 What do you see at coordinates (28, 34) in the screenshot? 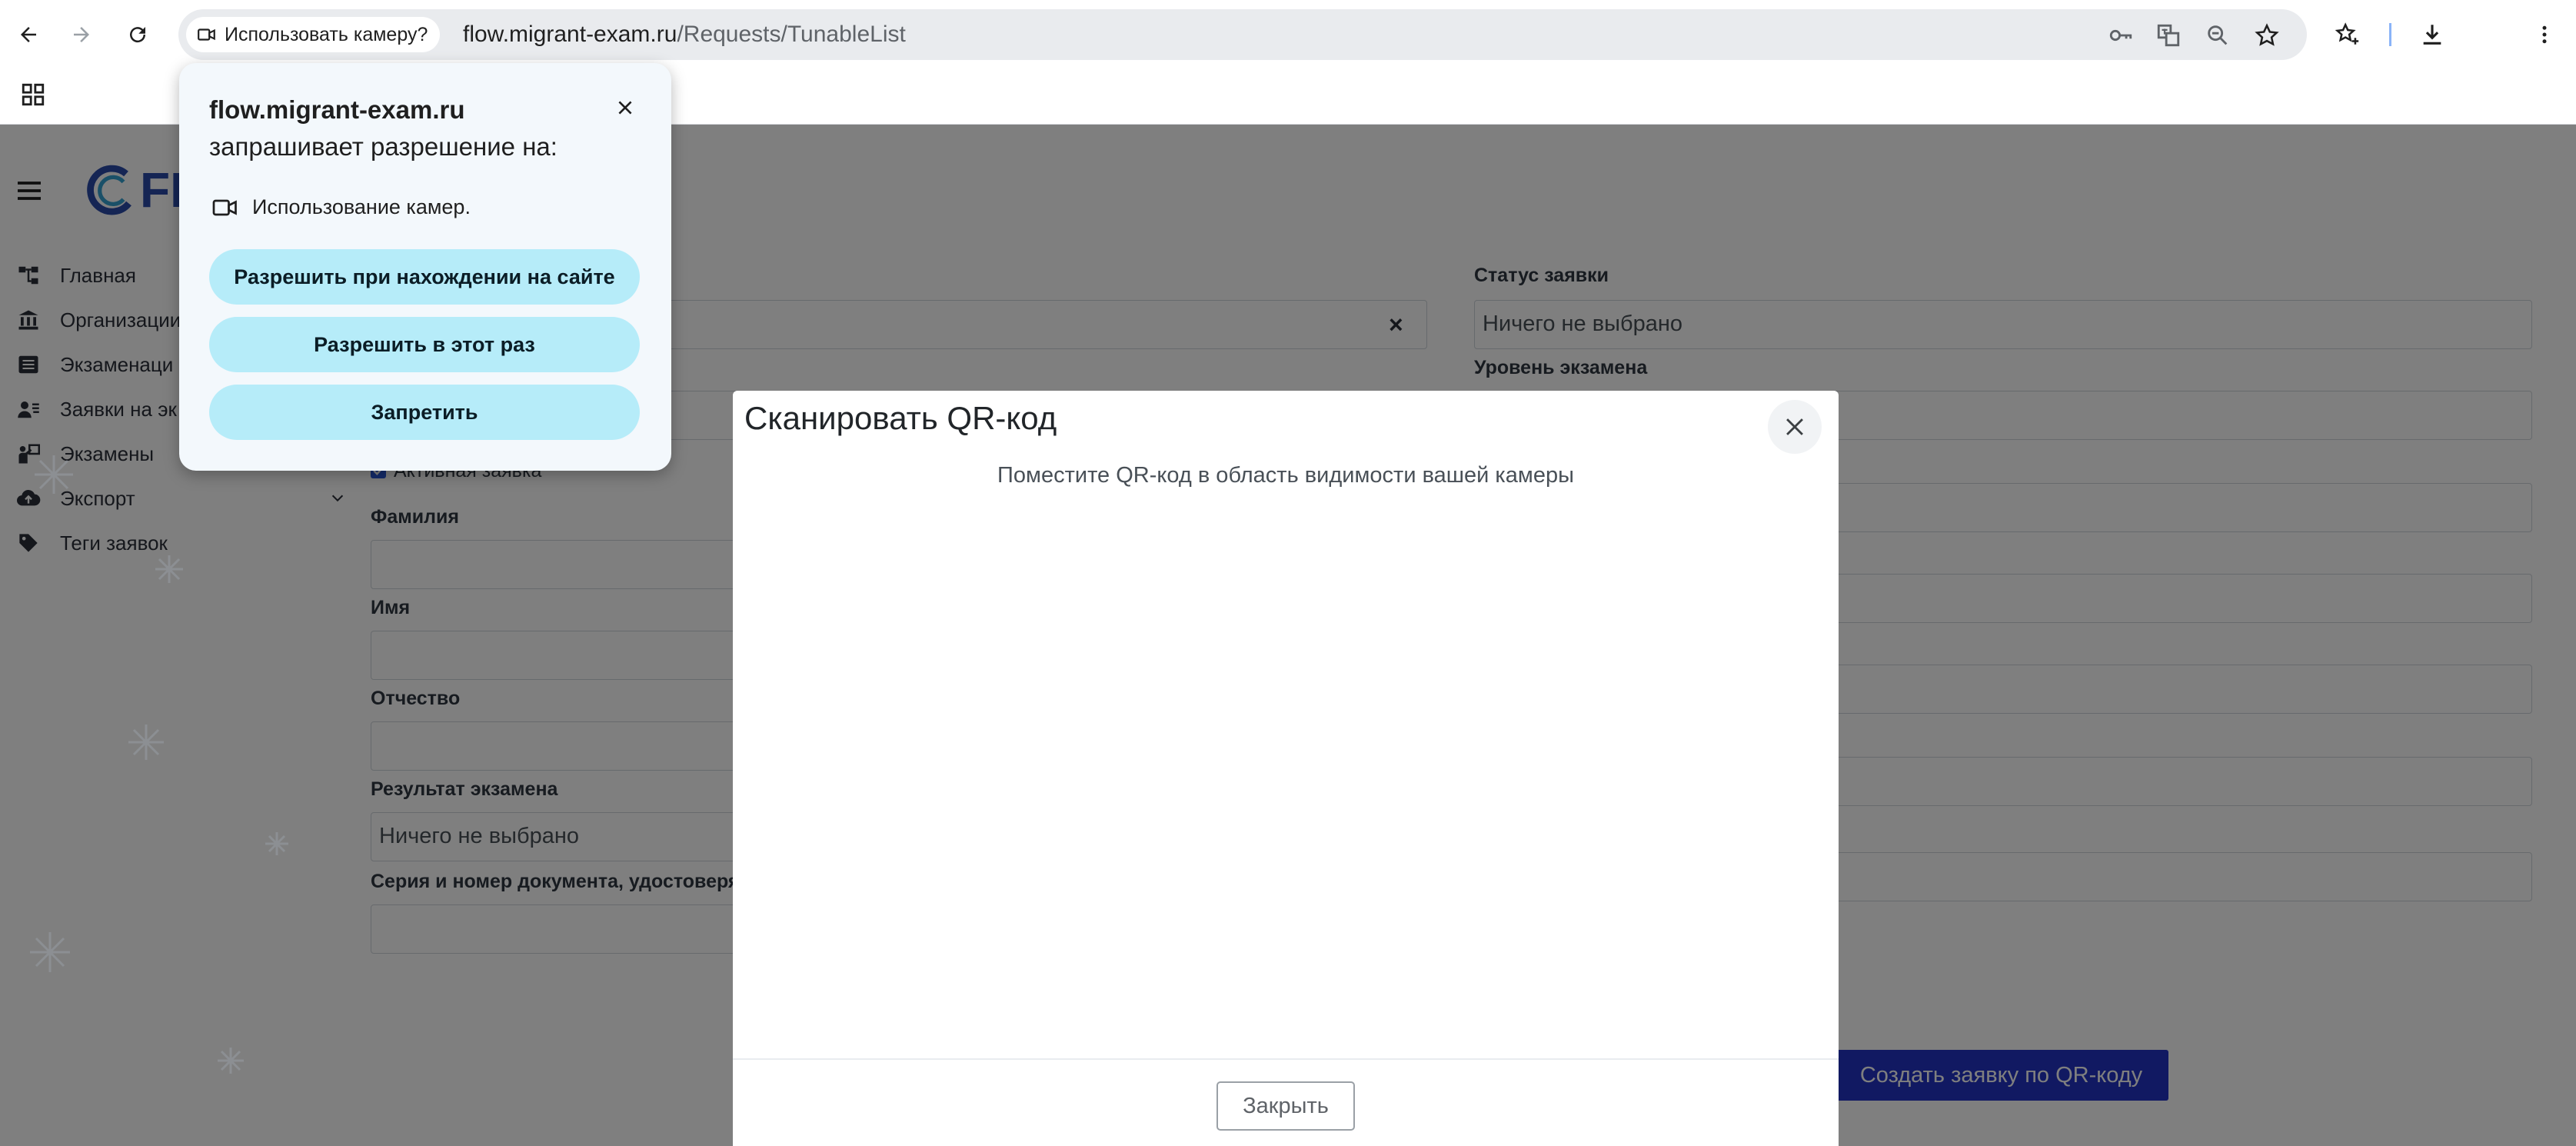
I see `back-icon` at bounding box center [28, 34].